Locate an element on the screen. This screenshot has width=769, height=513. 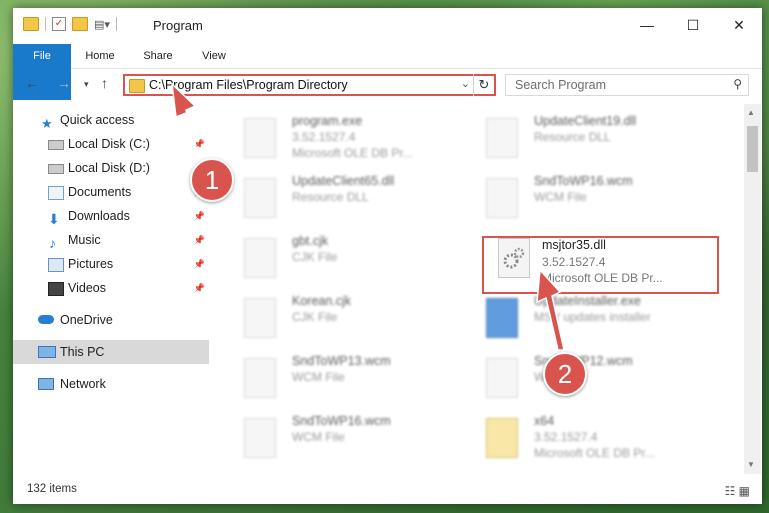
callout-badge-2: 2 is located at coordinates (565, 374).